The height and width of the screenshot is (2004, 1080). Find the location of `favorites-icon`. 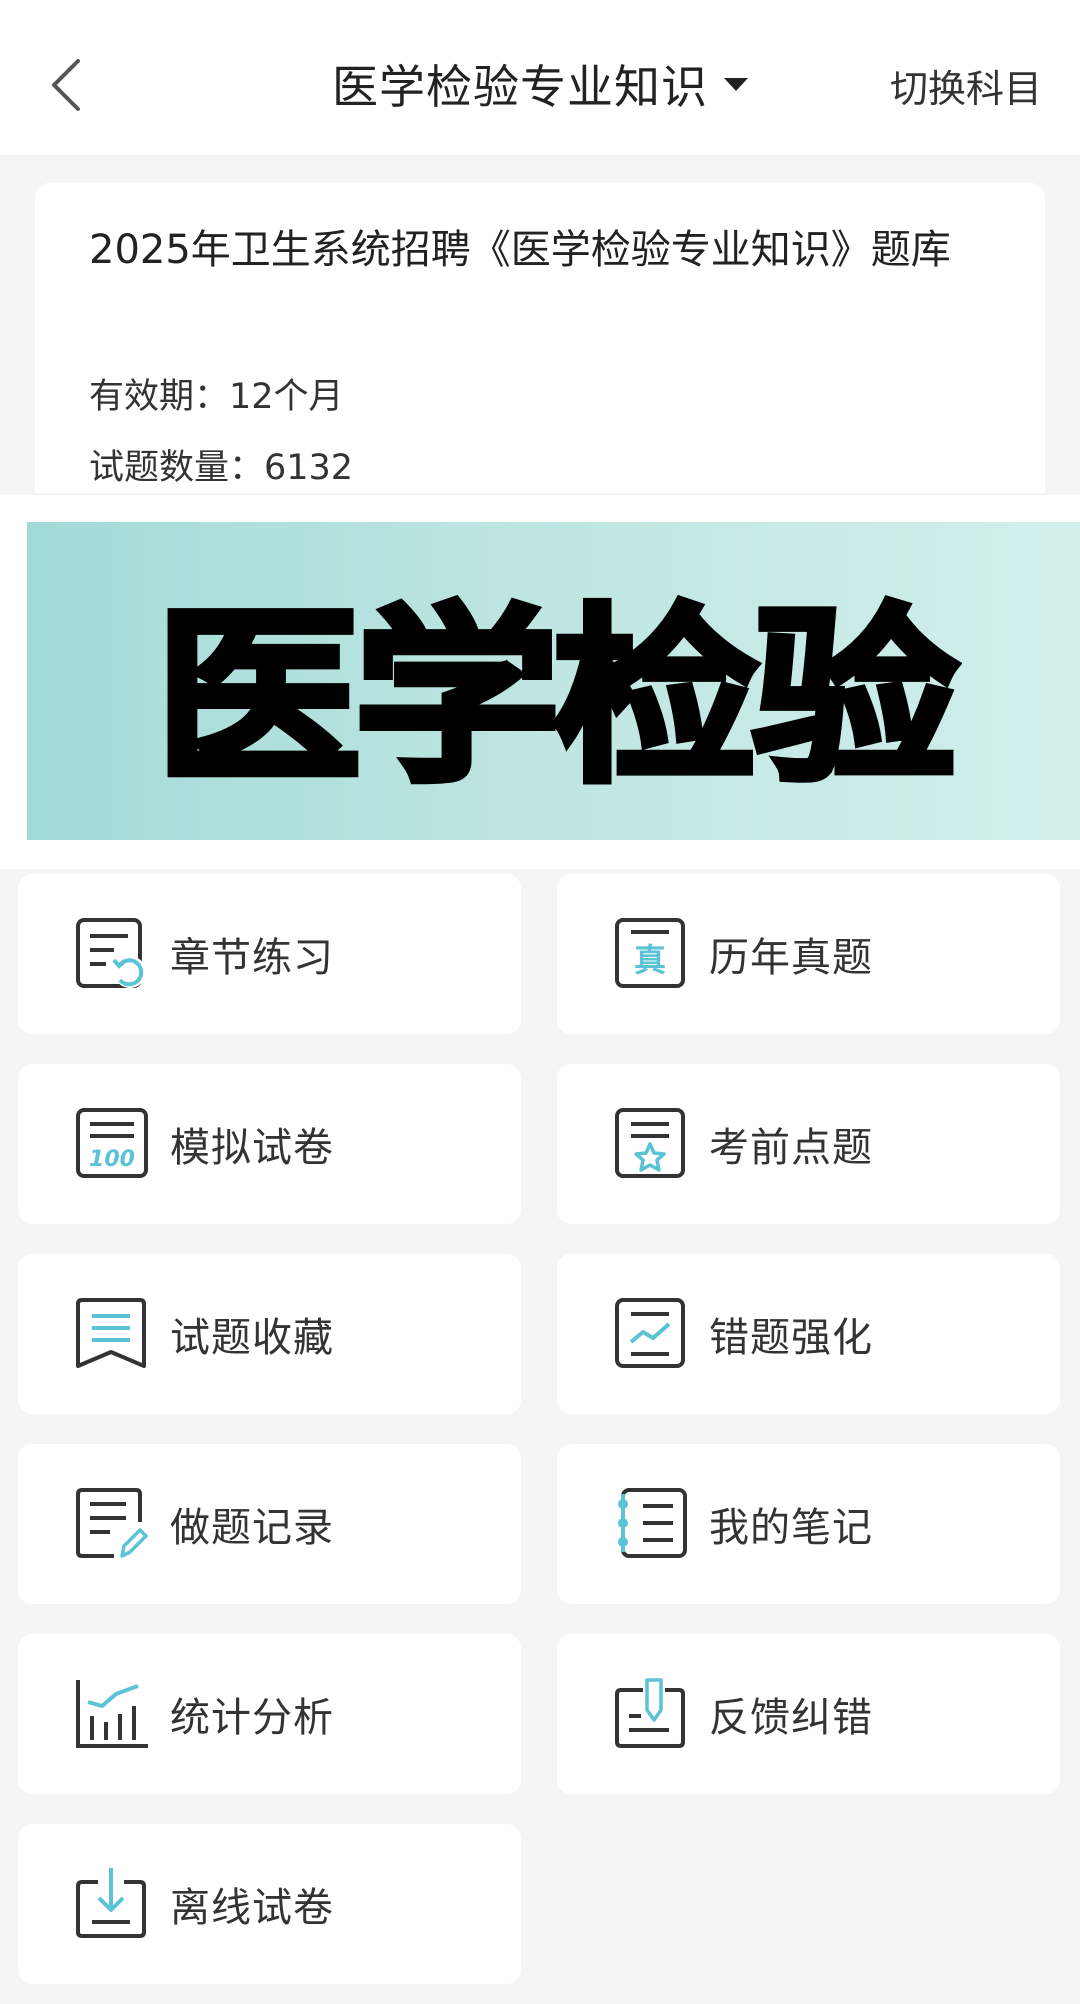

favorites-icon is located at coordinates (111, 1333).